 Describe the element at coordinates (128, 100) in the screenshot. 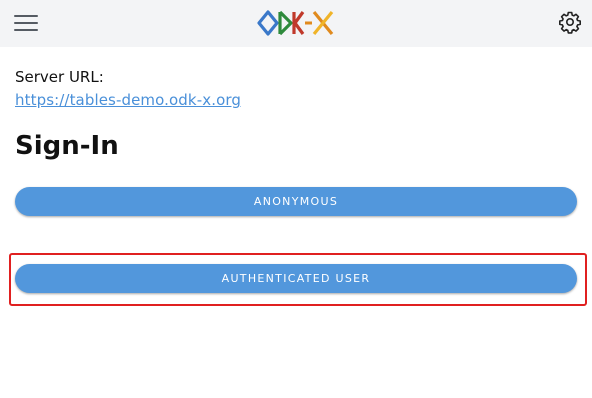

I see `server-url-link: https://tables-demo.odk-x.org` at that location.